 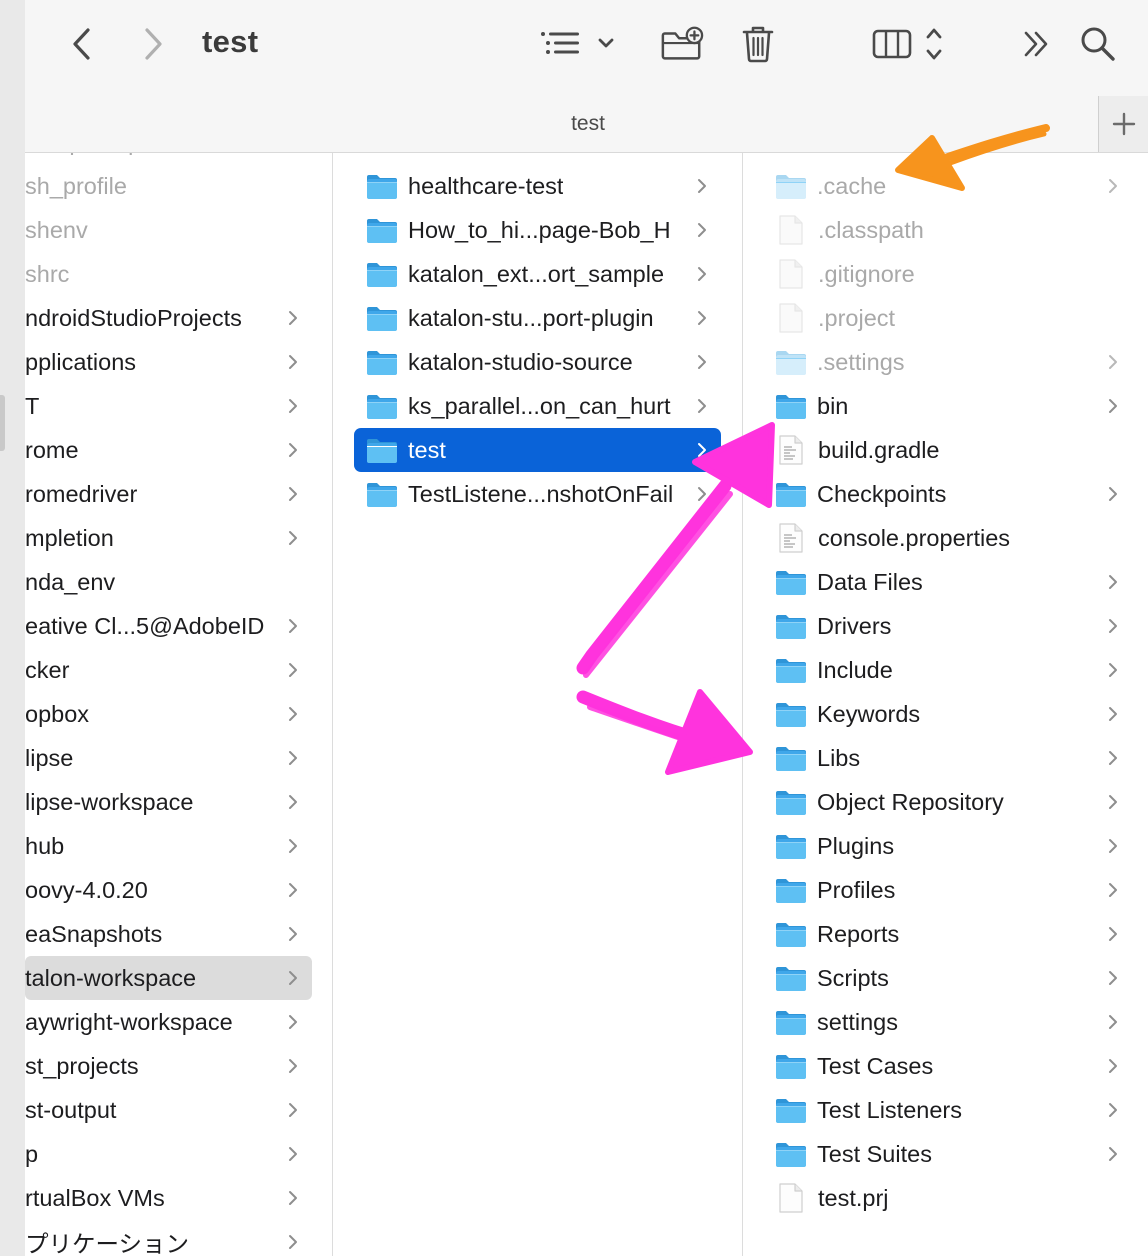 I want to click on list-item: How_to_hi...page-Bob_H, so click(x=537, y=230).